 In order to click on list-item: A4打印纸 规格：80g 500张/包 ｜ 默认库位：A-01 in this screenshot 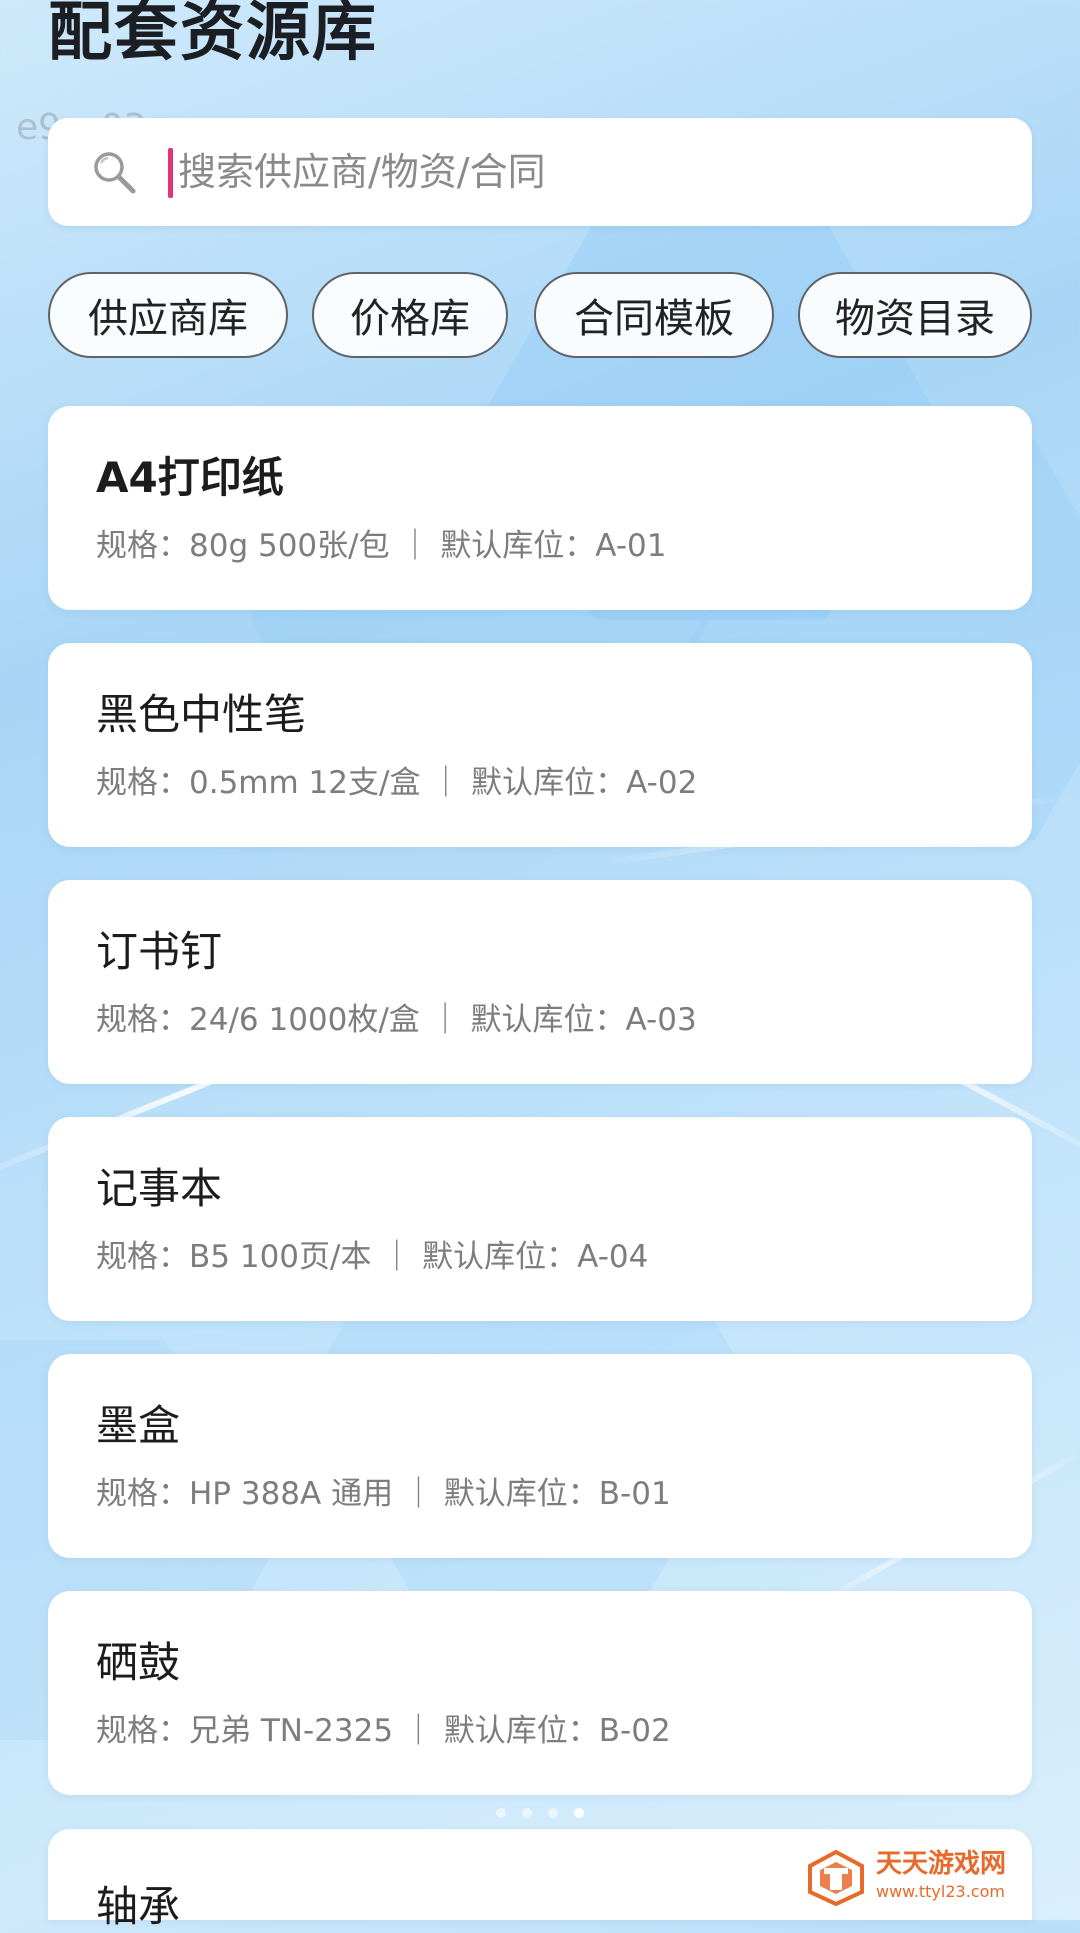, I will do `click(540, 508)`.